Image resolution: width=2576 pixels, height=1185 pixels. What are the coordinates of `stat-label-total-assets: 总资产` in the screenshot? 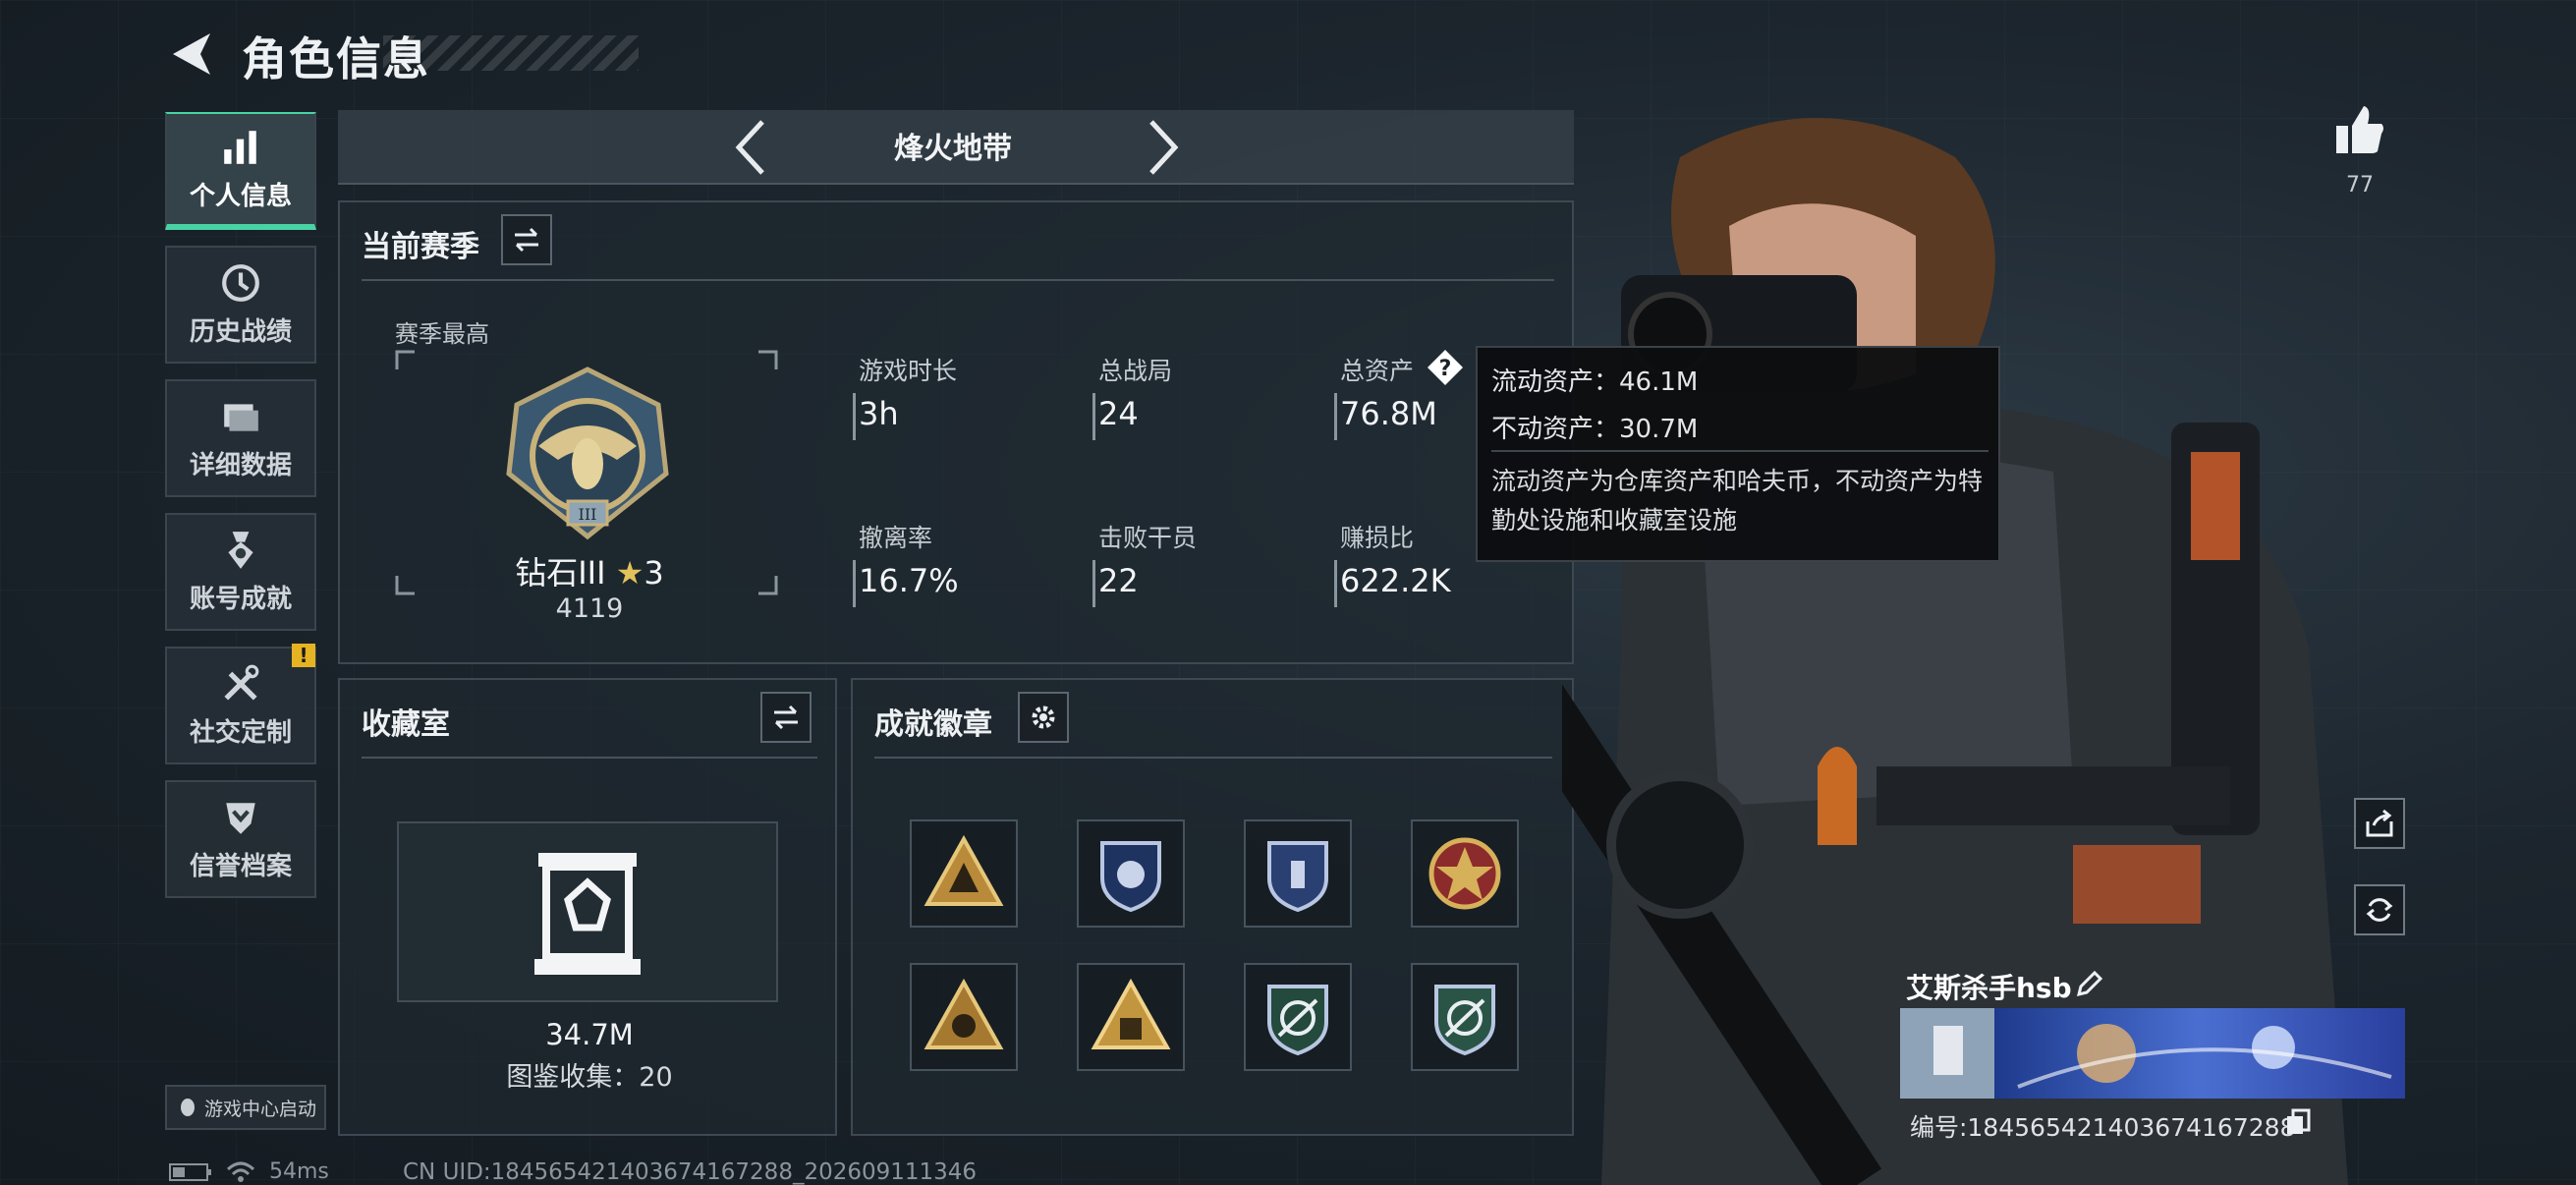 It's located at (1377, 371).